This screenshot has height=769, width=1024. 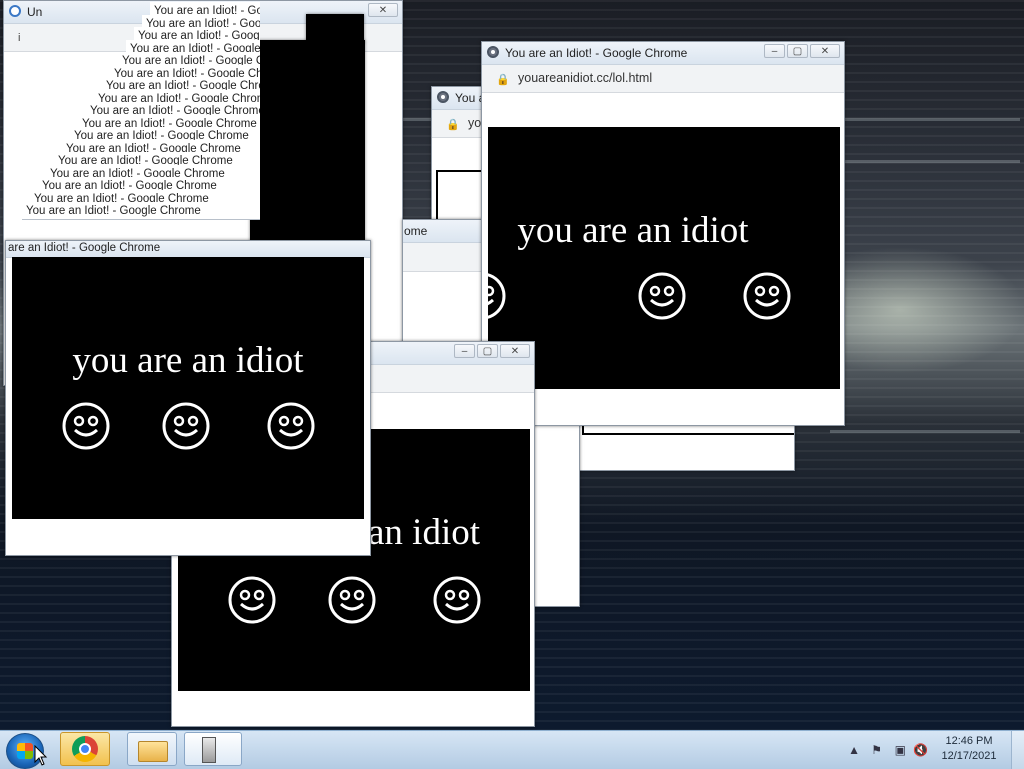 I want to click on stacked-window-title: You are an Idiot! - Google Chrome, so click(x=141, y=211).